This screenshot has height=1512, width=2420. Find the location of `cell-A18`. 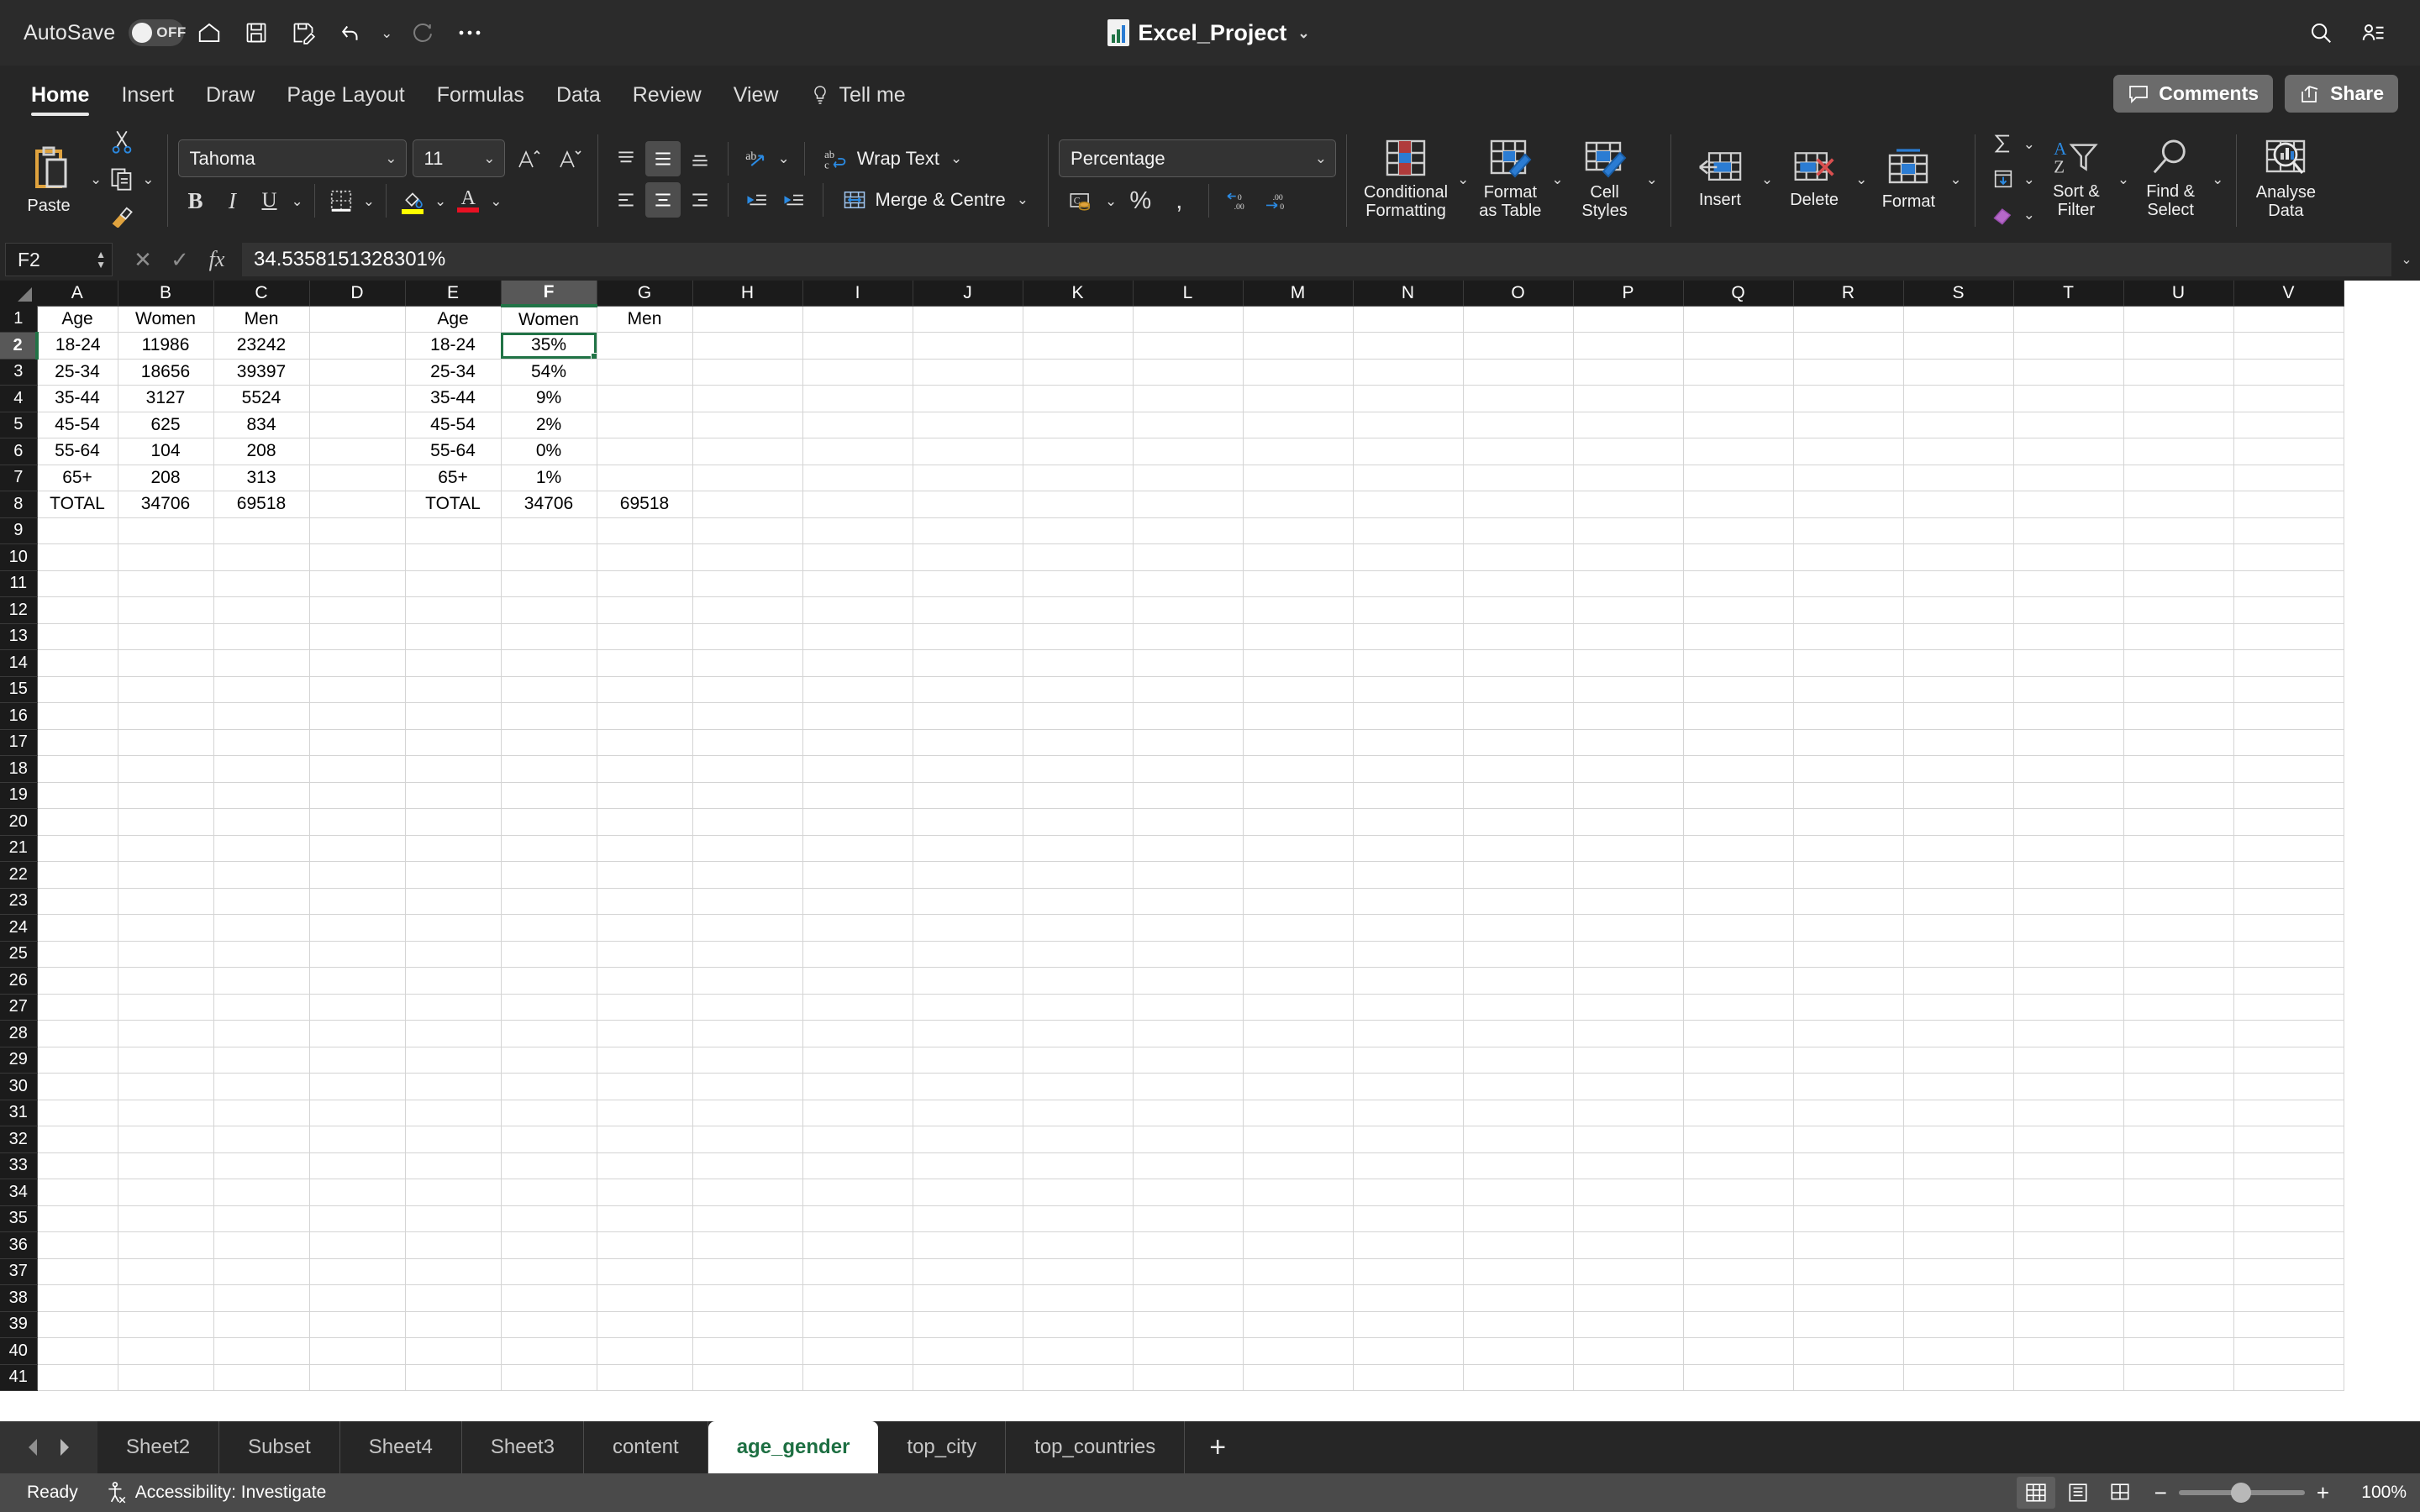

cell-A18 is located at coordinates (77, 769).